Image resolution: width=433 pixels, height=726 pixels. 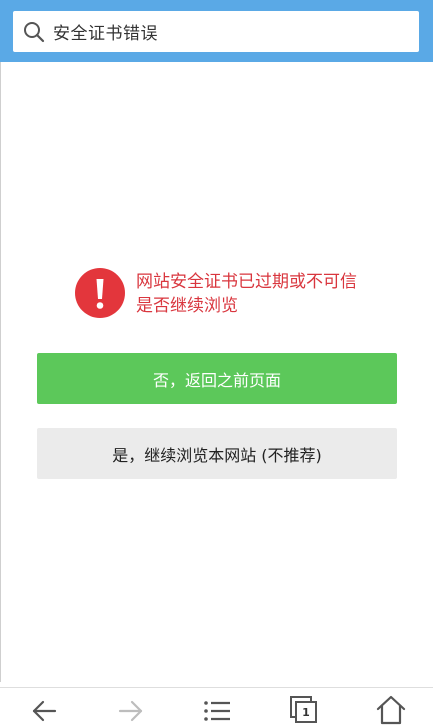 What do you see at coordinates (266, 294) in the screenshot?
I see `warning-message: 网站安全证书已过期或不可信 是否继续浏览` at bounding box center [266, 294].